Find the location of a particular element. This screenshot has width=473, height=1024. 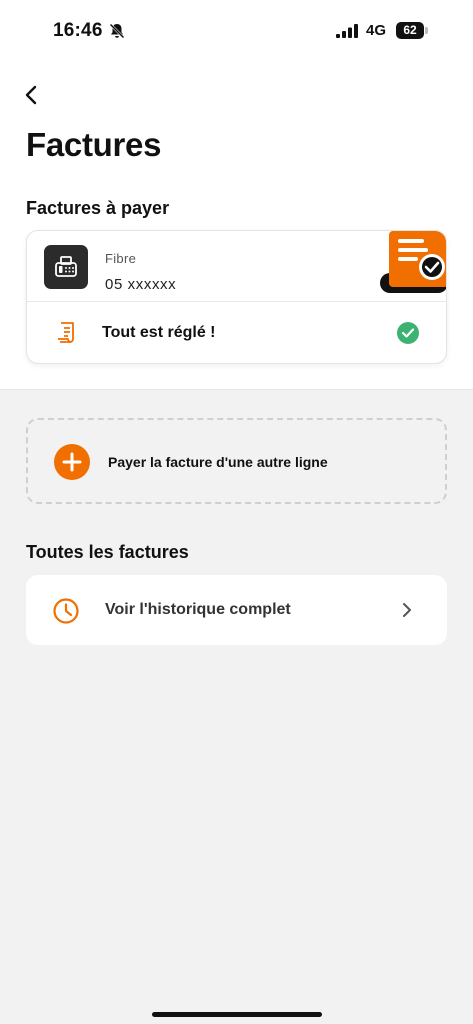

bills-to-pay-title: Factures à payer is located at coordinates (98, 208).